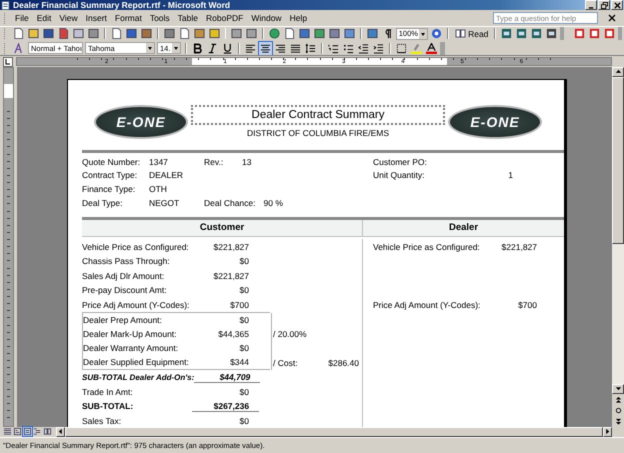 This screenshot has width=624, height=453. Describe the element at coordinates (471, 33) in the screenshot. I see `read-button: Read` at that location.